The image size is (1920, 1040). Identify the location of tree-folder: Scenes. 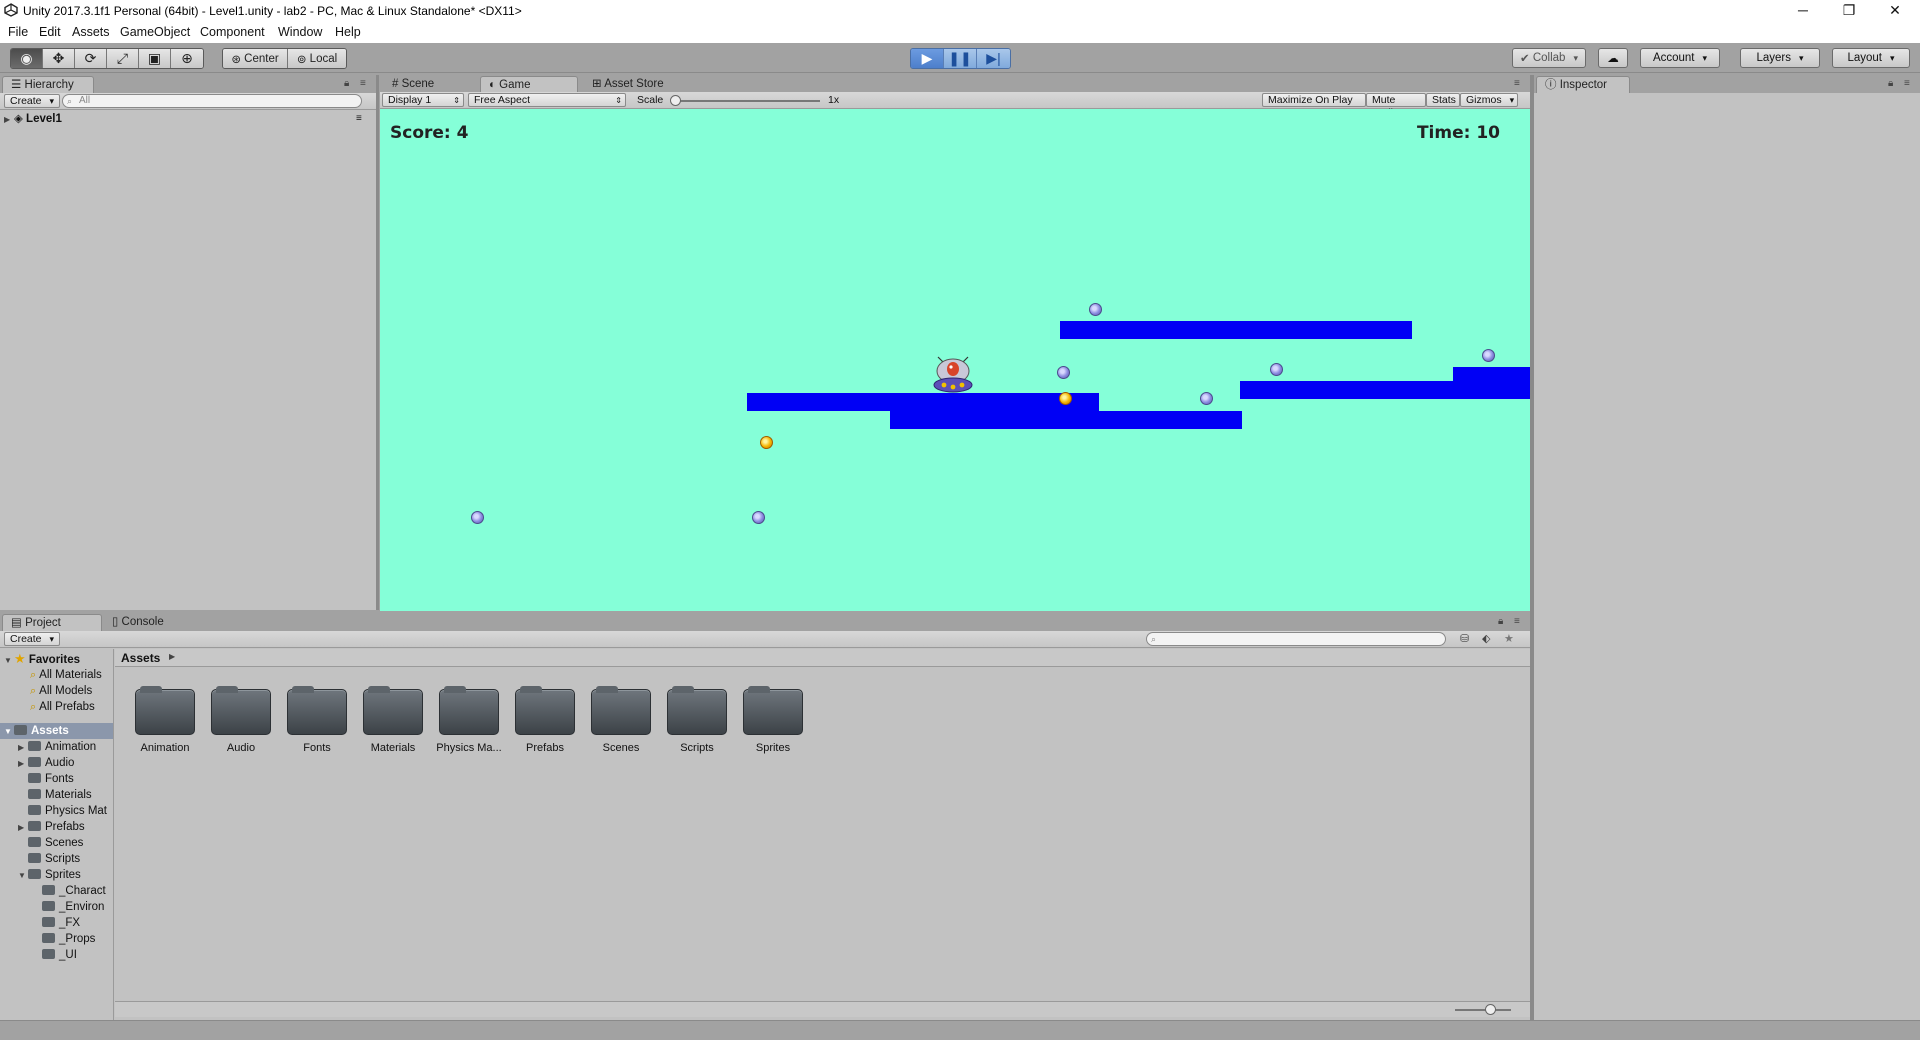
(50, 843).